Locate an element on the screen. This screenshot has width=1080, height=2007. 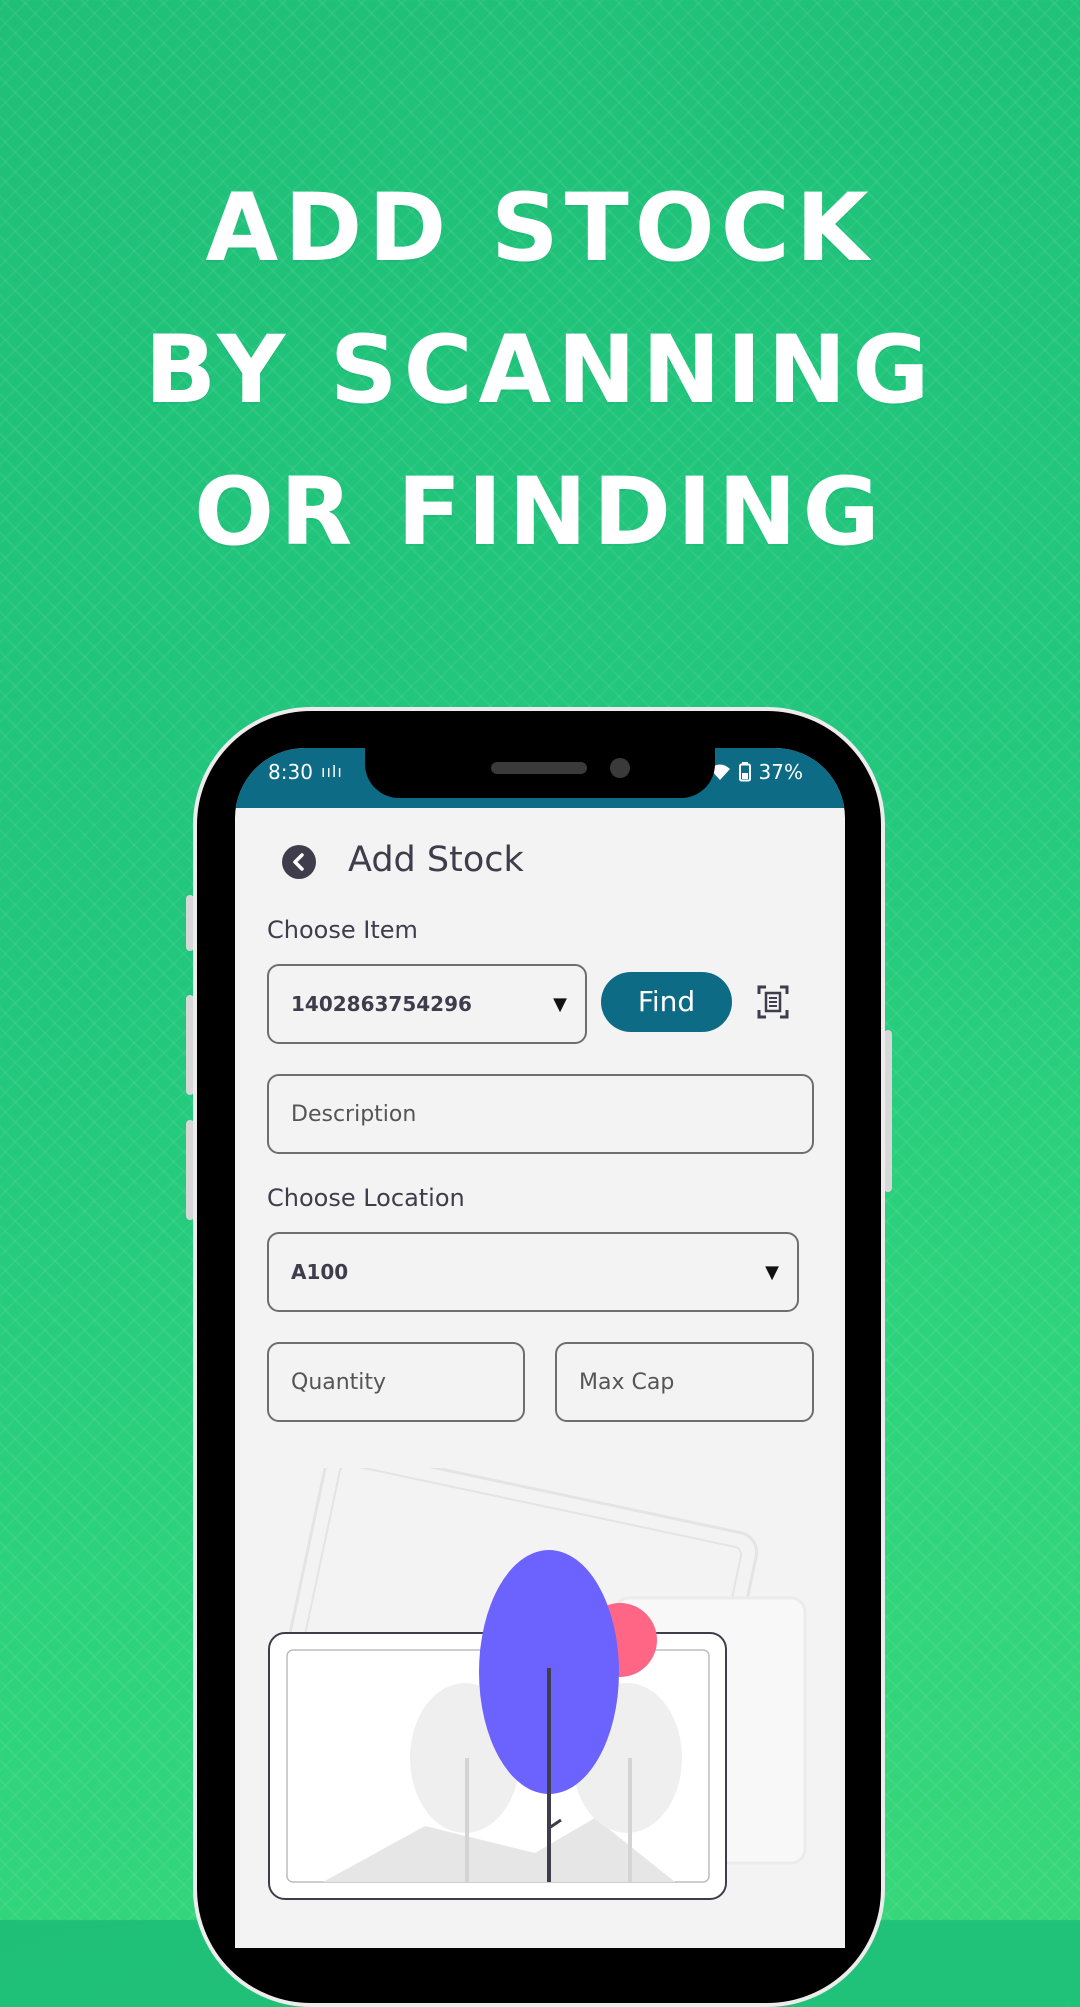
choose-item-label: Choose Item is located at coordinates (342, 930).